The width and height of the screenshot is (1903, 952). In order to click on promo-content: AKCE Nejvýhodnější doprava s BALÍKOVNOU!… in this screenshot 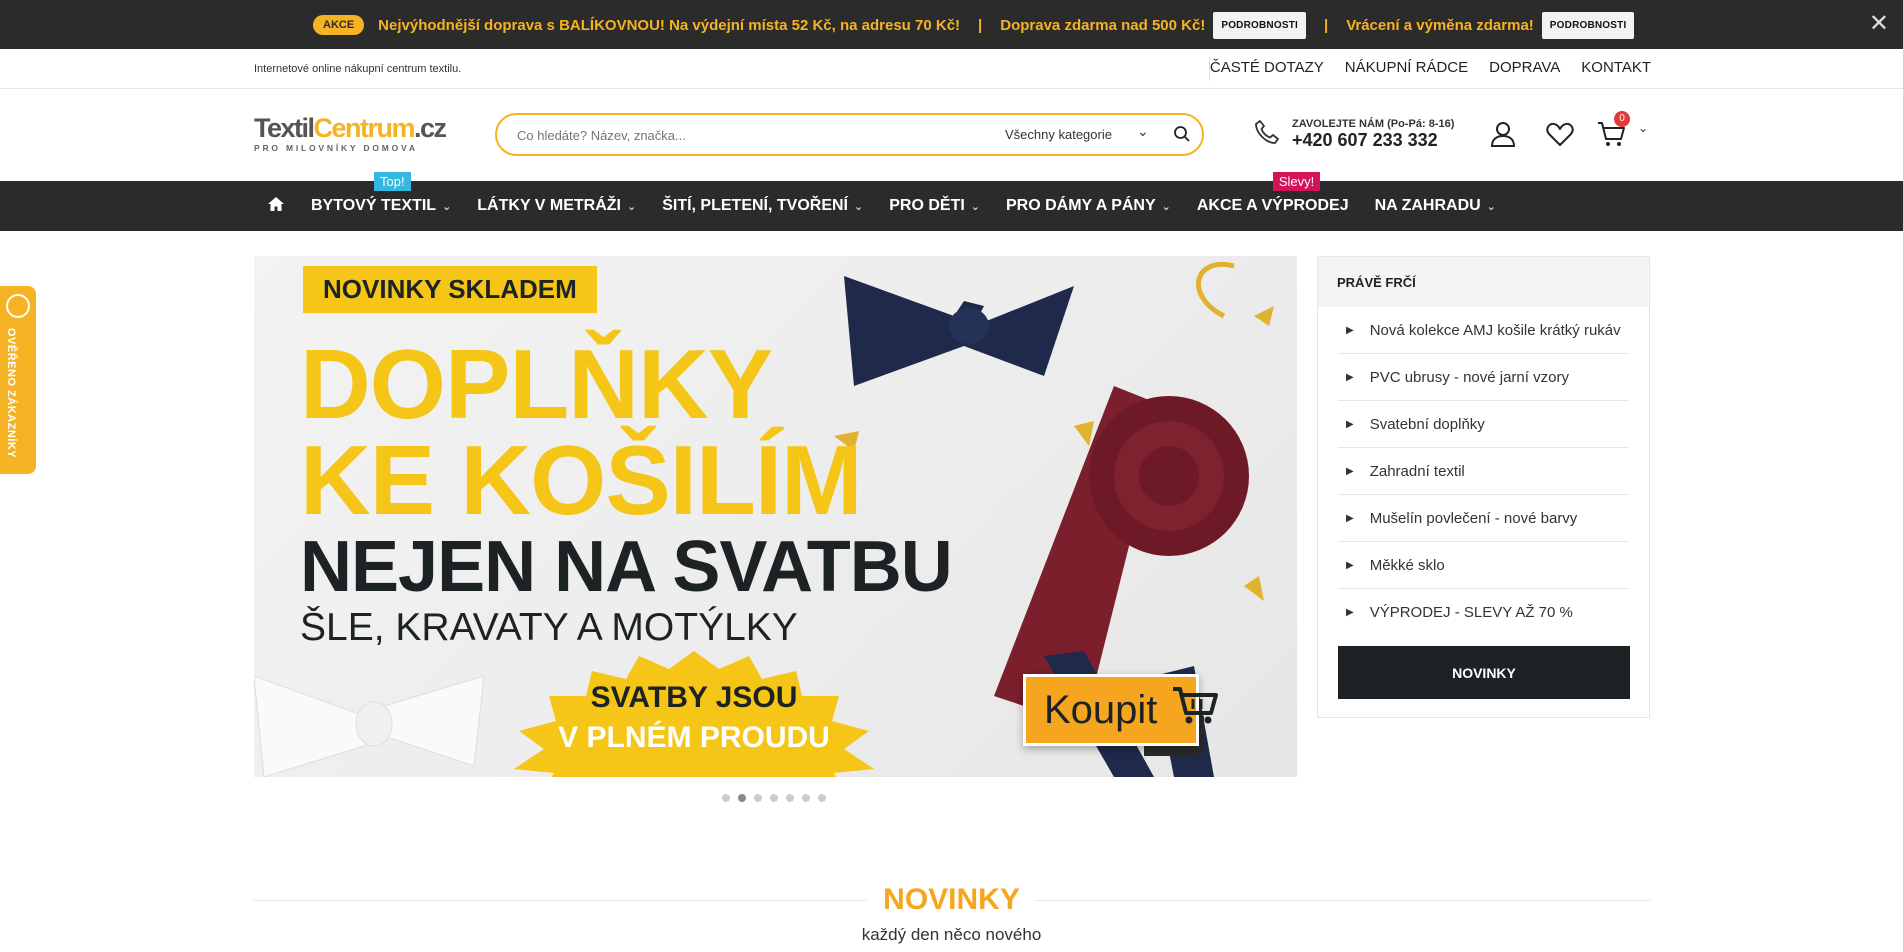, I will do `click(974, 25)`.